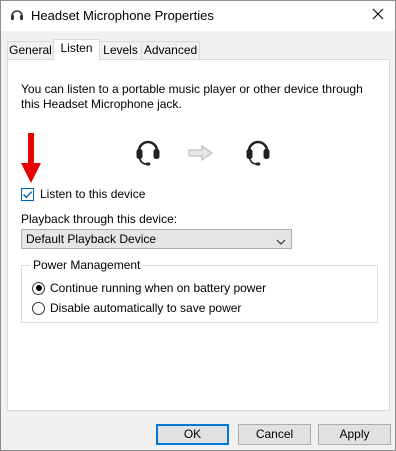 Image resolution: width=396 pixels, height=451 pixels. What do you see at coordinates (201, 154) in the screenshot?
I see `arrow-right-icon` at bounding box center [201, 154].